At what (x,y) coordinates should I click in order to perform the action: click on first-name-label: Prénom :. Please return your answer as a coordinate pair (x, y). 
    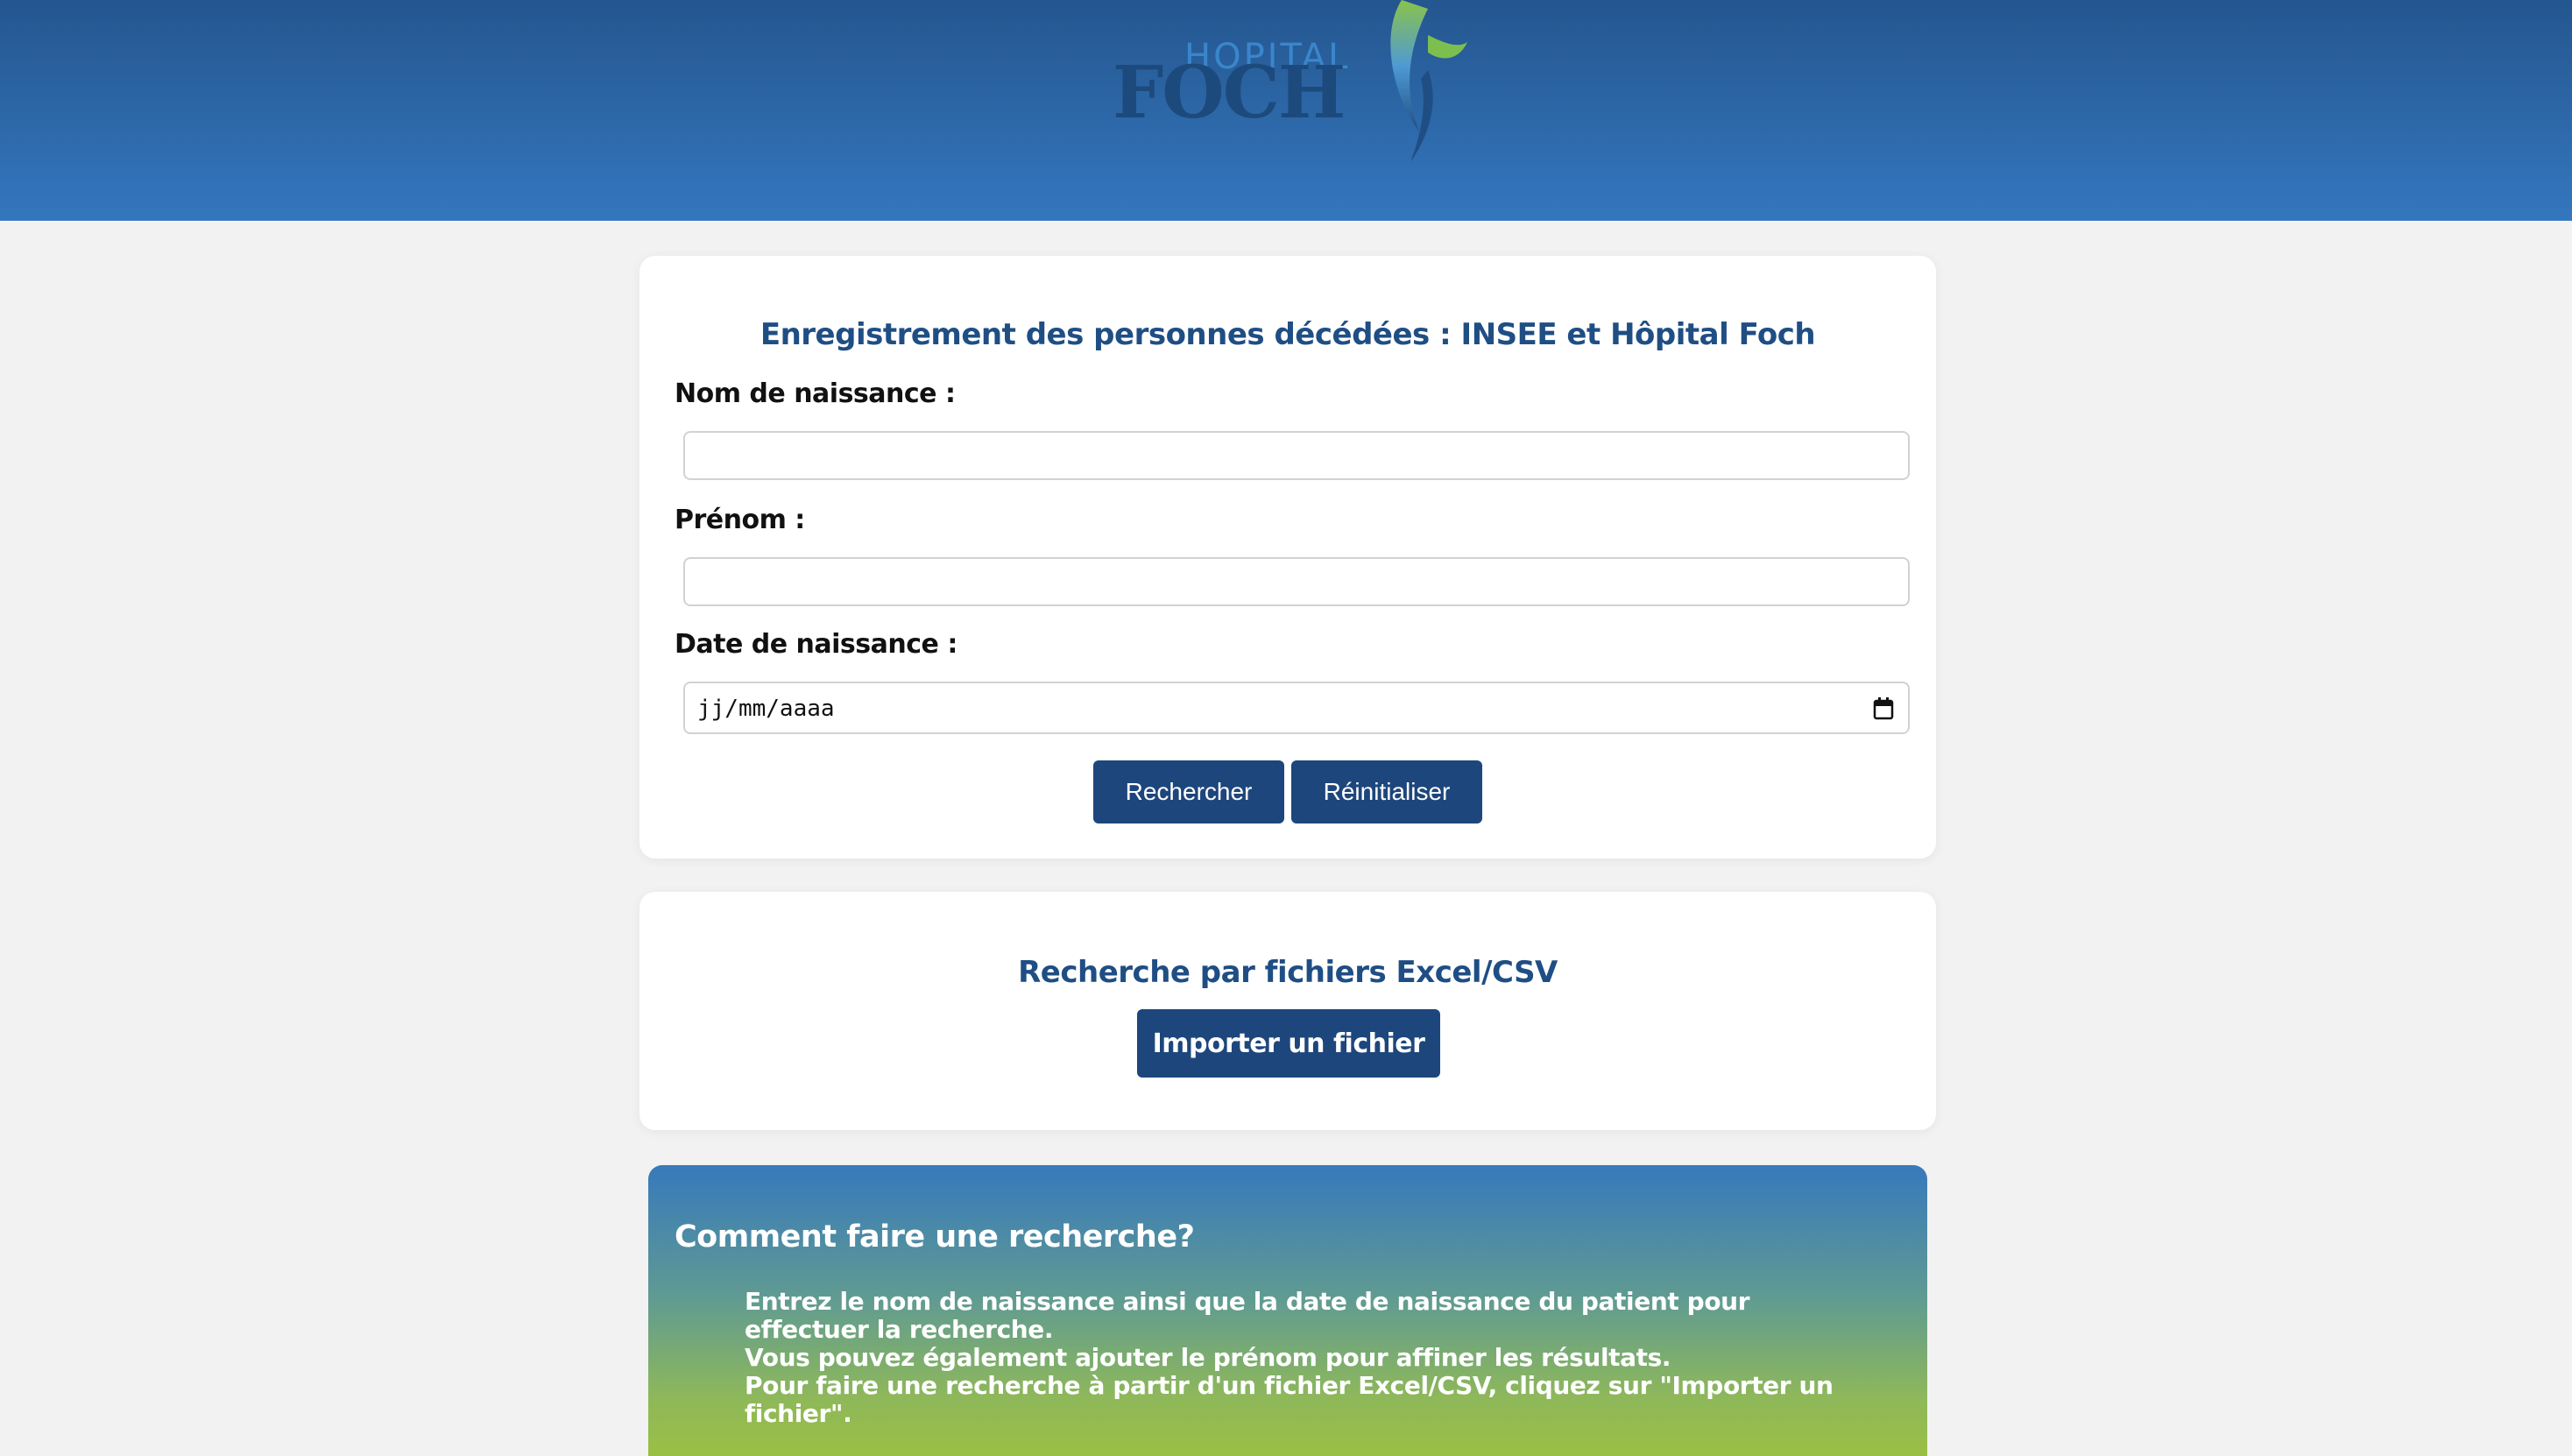
    Looking at the image, I should click on (740, 520).